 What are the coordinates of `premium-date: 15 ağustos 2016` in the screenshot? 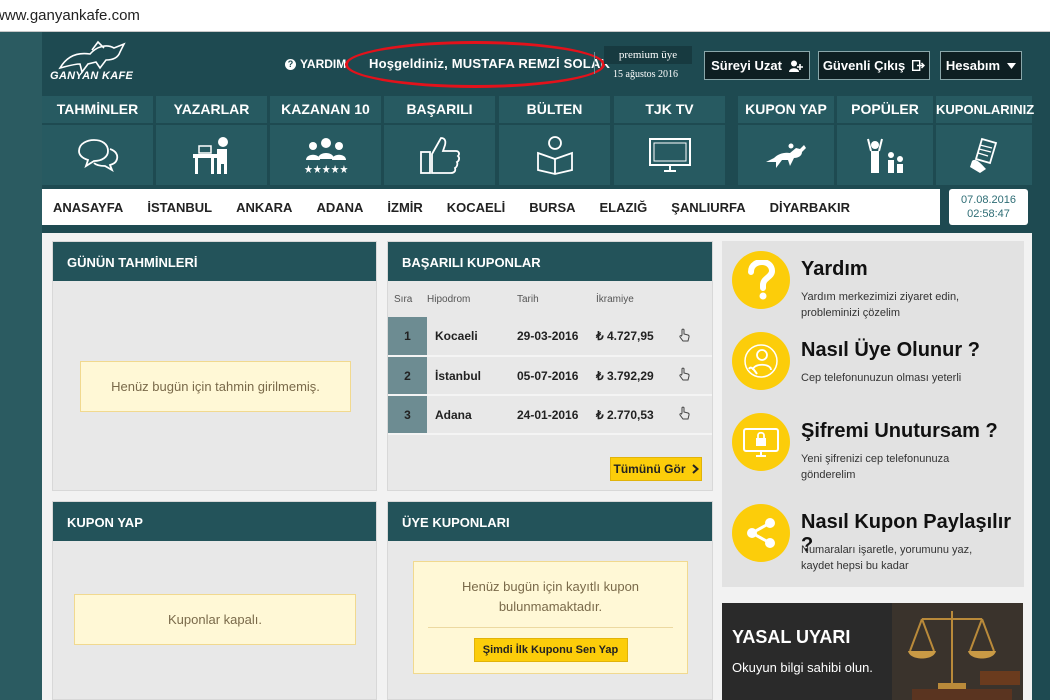 It's located at (645, 74).